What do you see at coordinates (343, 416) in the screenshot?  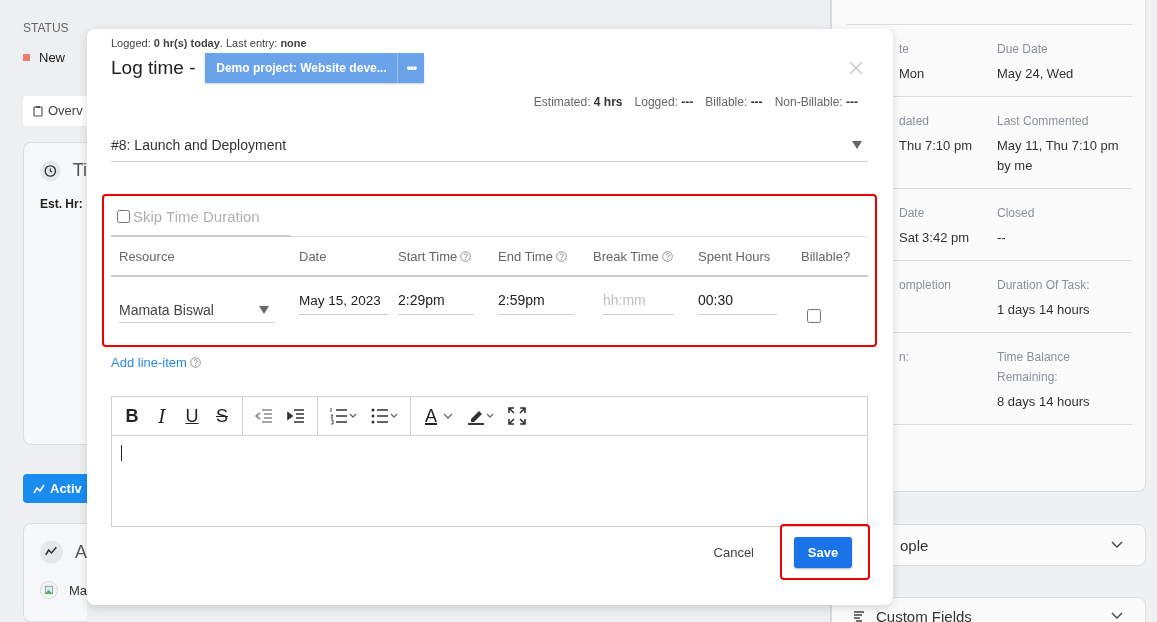 I see `numbered-list-icon` at bounding box center [343, 416].